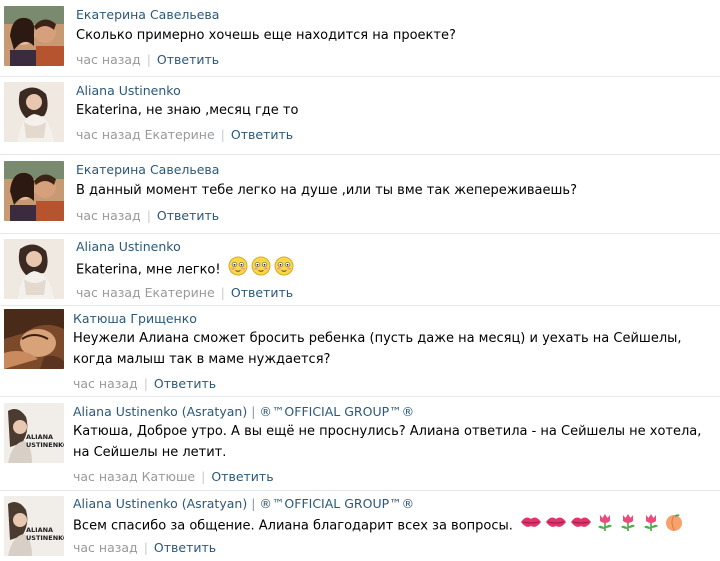 The image size is (720, 561). Describe the element at coordinates (148, 270) in the screenshot. I see `comment-text: Ekaterina, мне легко!` at that location.